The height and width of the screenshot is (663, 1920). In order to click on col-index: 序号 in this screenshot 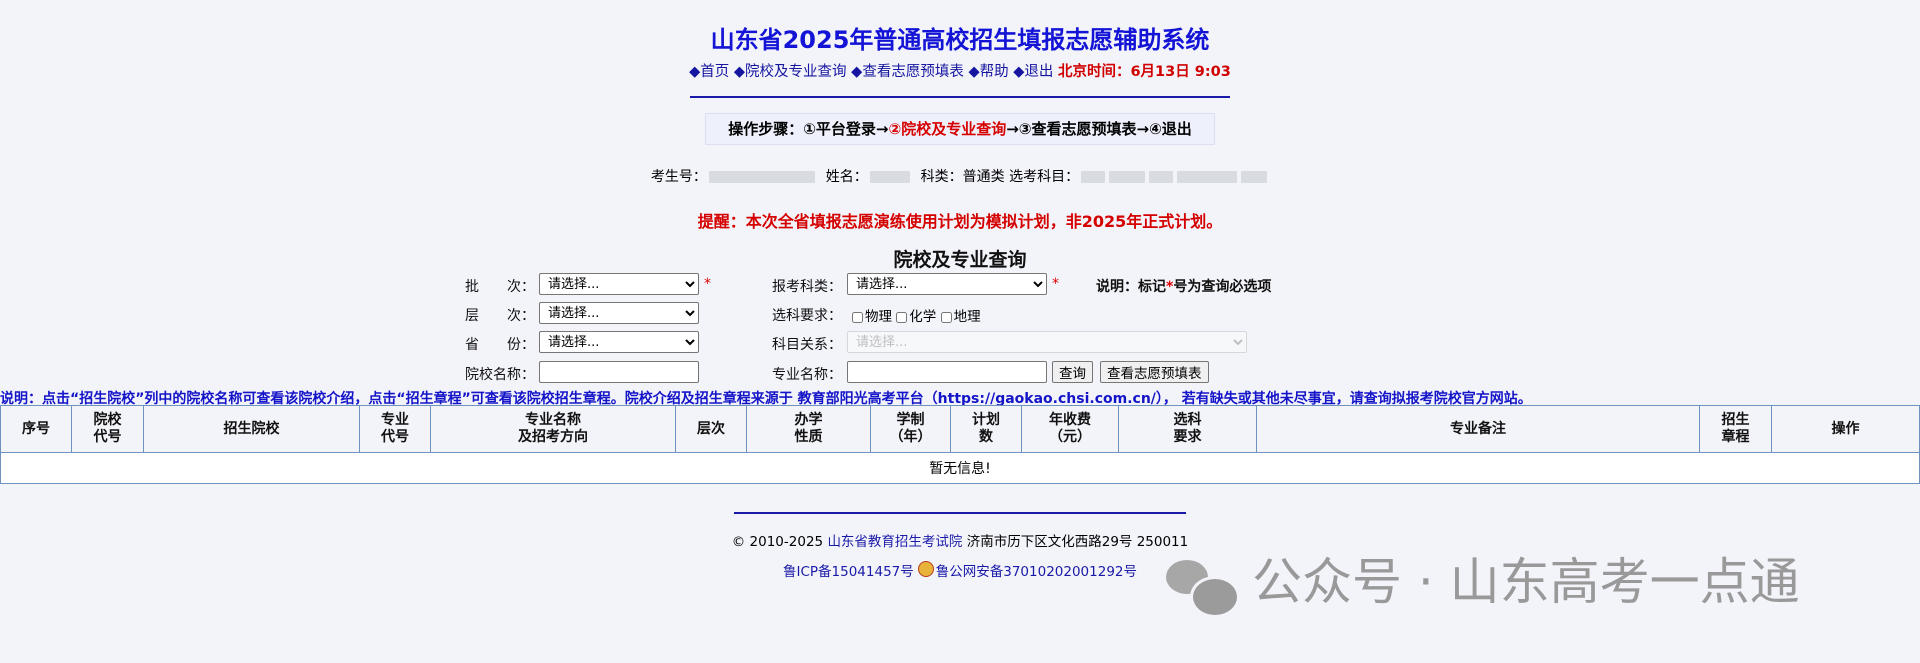, I will do `click(36, 429)`.